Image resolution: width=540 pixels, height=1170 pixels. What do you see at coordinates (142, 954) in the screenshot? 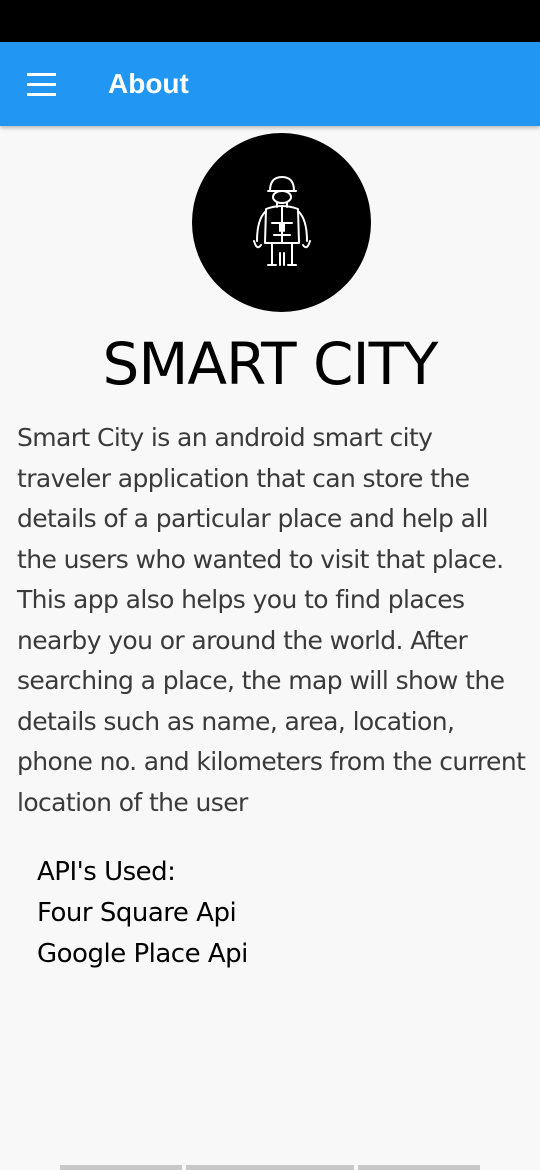
I see `api-item-google-place: Google Place Api` at bounding box center [142, 954].